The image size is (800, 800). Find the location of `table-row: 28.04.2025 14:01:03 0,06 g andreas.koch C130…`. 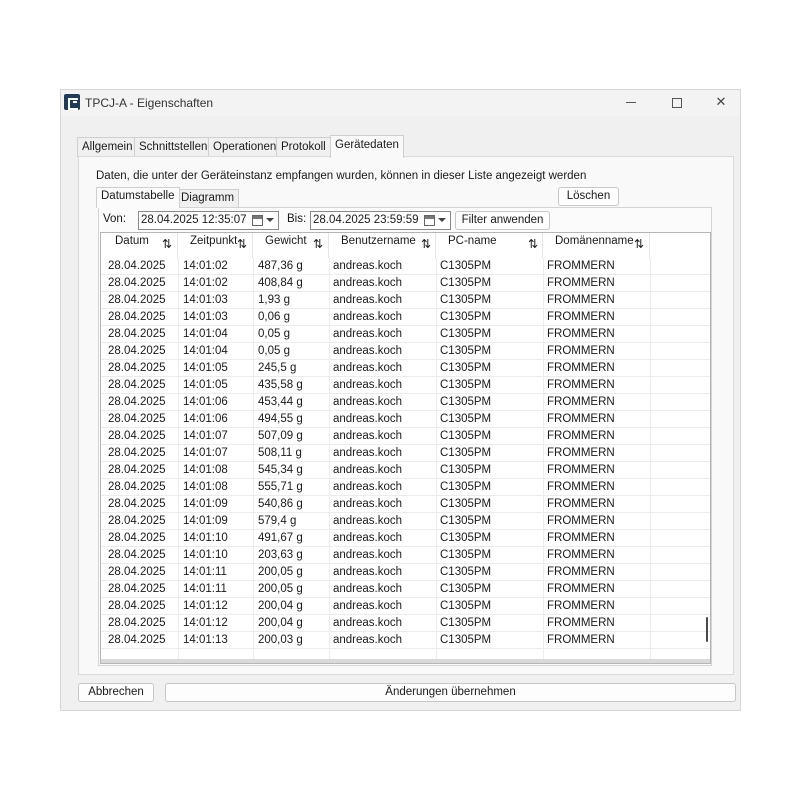

table-row: 28.04.2025 14:01:03 0,06 g andreas.koch C130… is located at coordinates (405, 317).